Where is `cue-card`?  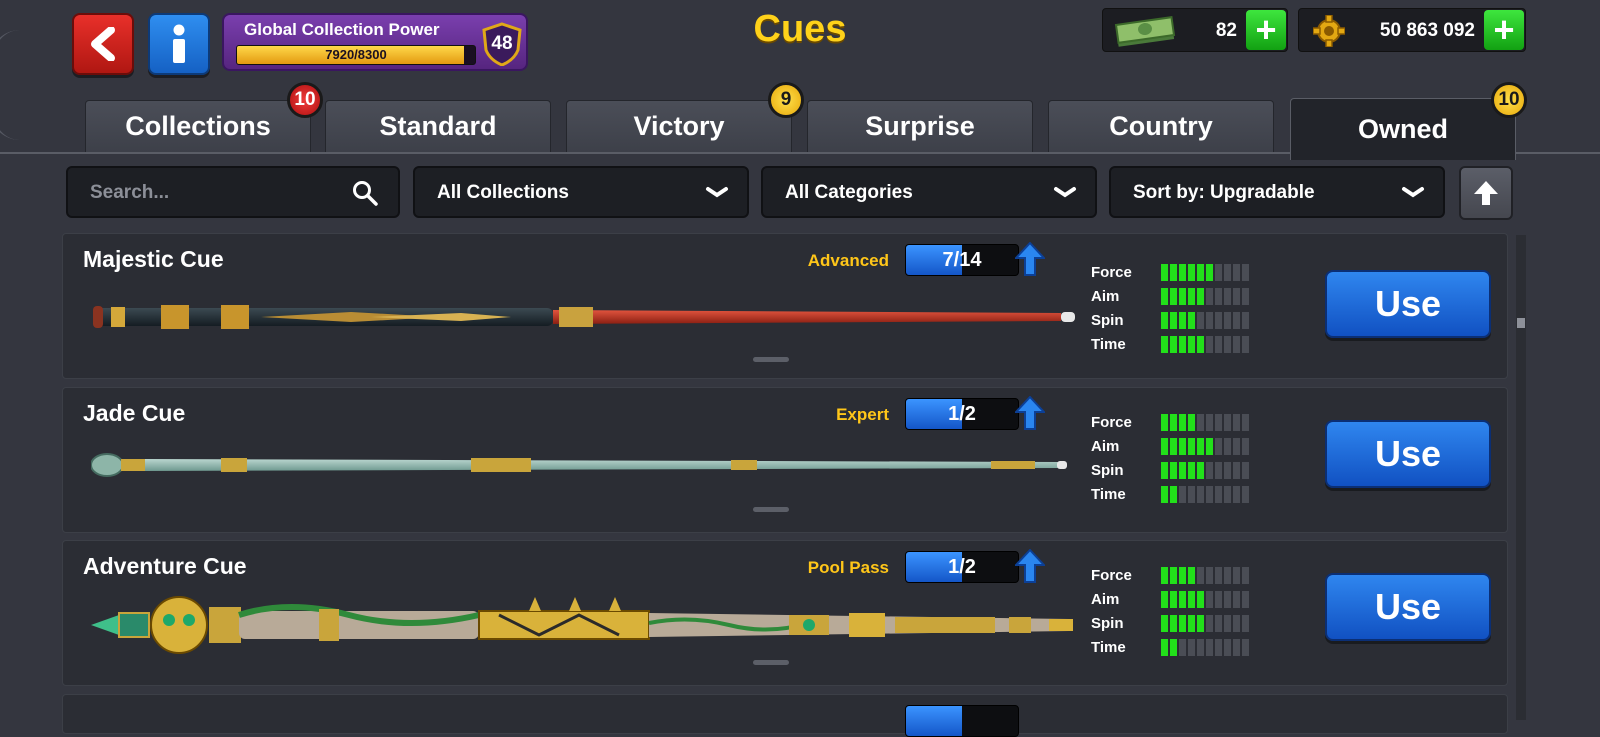
cue-card is located at coordinates (785, 715).